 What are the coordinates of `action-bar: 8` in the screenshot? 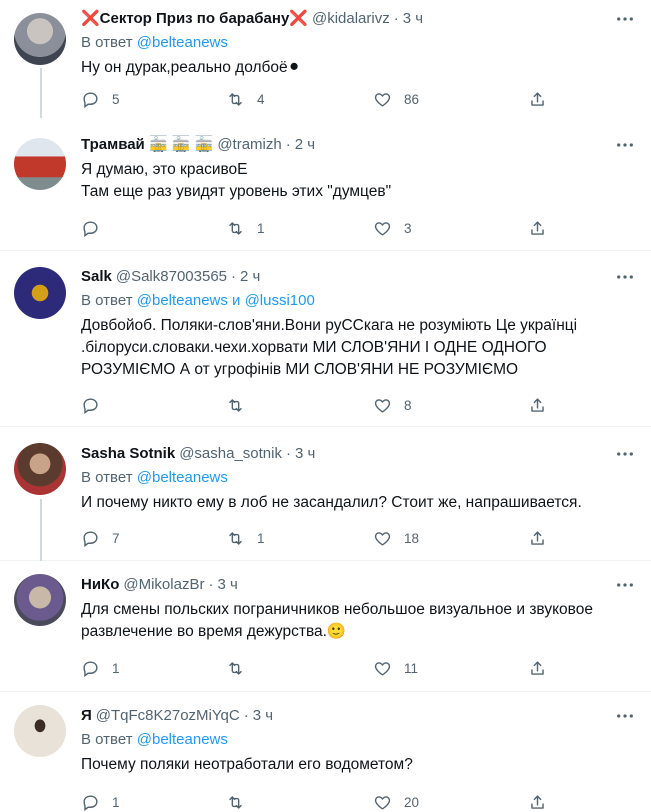 It's located at (316, 405).